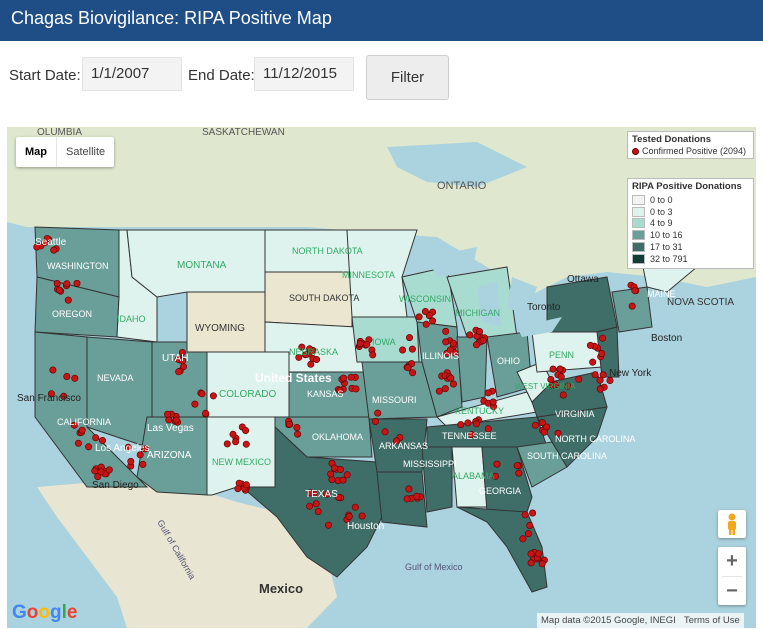  What do you see at coordinates (732, 524) in the screenshot?
I see `street-view-pegman-icon` at bounding box center [732, 524].